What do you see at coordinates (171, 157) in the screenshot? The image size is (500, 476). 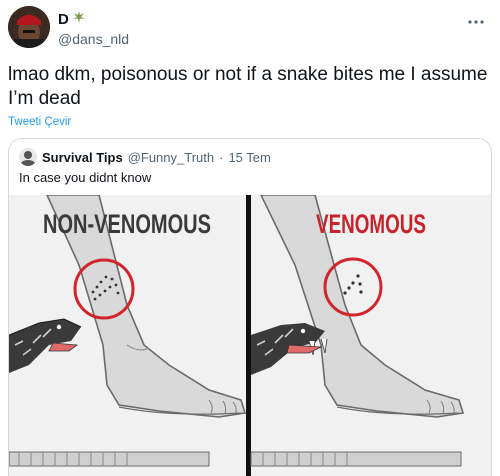 I see `quote-username: @Funny_Truth` at bounding box center [171, 157].